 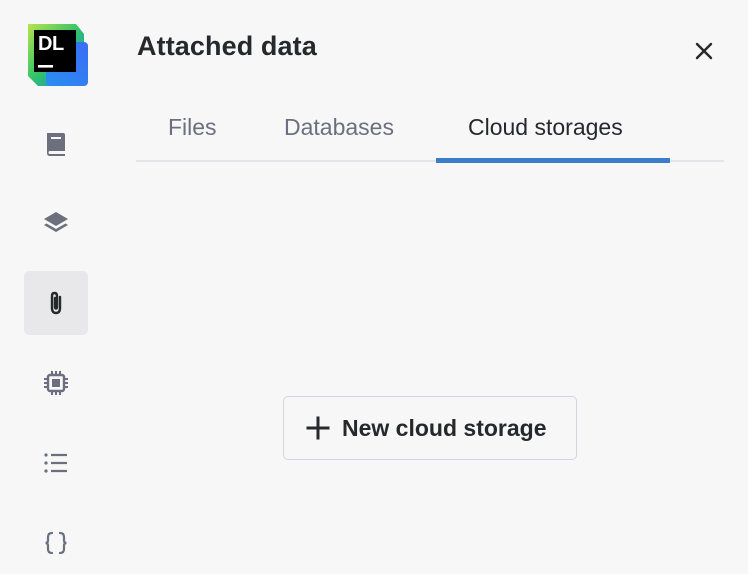 What do you see at coordinates (430, 131) in the screenshot?
I see `tab-bar: Files Databases Cloud storages` at bounding box center [430, 131].